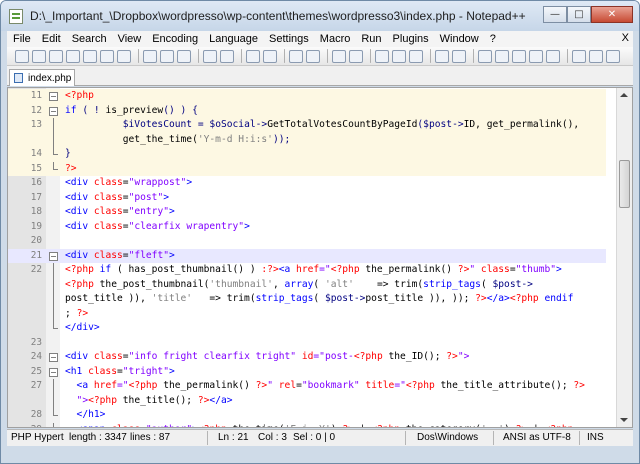 This screenshot has height=464, width=640. What do you see at coordinates (624, 95) in the screenshot?
I see `scroll-up-arrow-icon` at bounding box center [624, 95].